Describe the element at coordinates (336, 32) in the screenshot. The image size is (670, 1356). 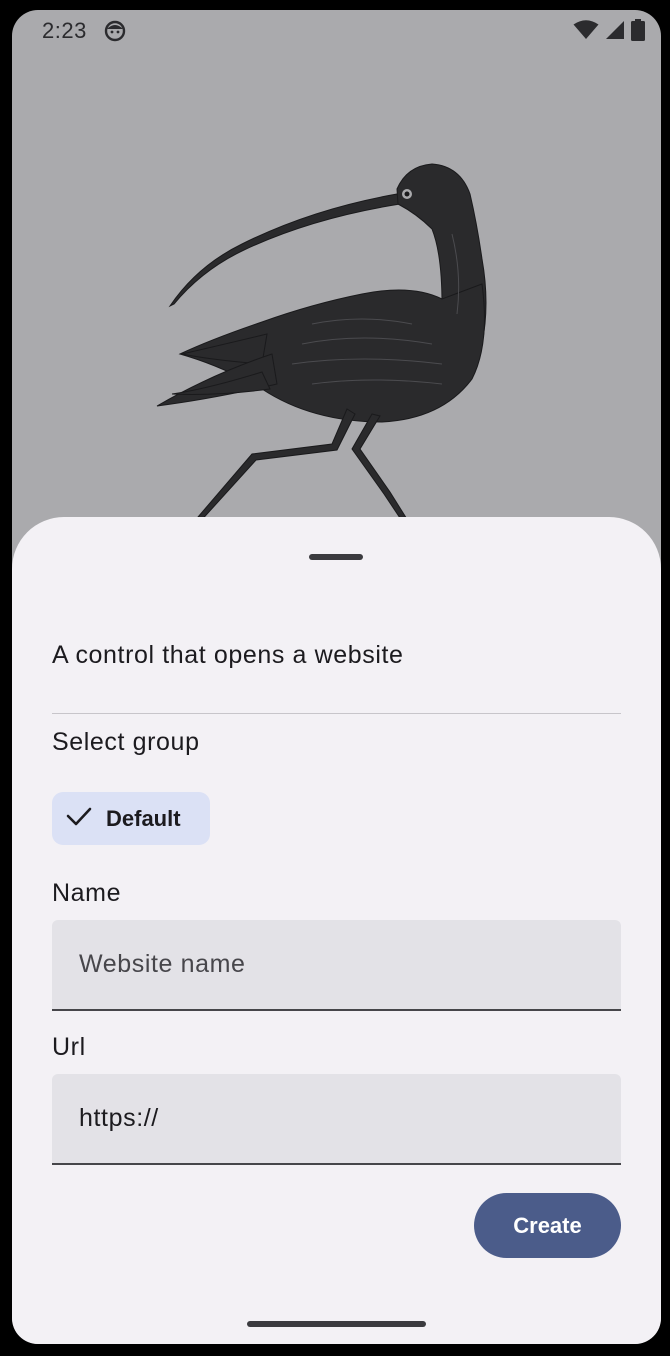
I see `status-bar: 2:23` at that location.